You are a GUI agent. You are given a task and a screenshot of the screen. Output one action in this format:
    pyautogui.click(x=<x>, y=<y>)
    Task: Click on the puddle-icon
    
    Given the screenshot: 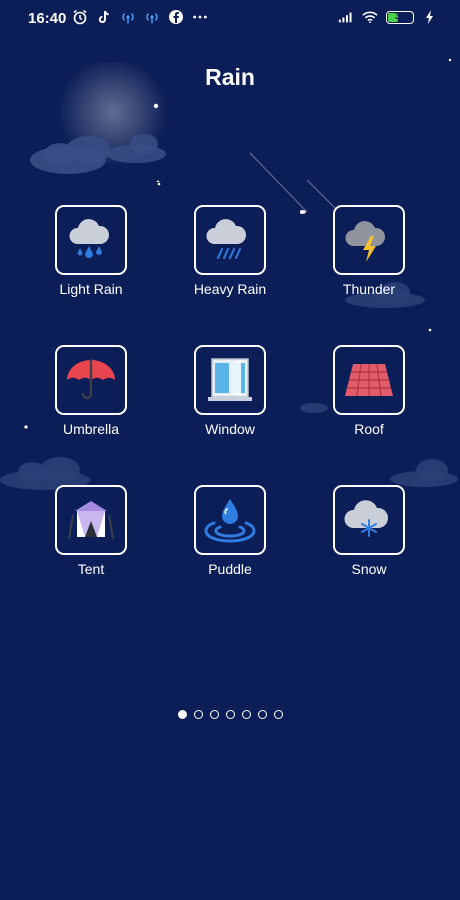 What is the action you would take?
    pyautogui.click(x=230, y=521)
    